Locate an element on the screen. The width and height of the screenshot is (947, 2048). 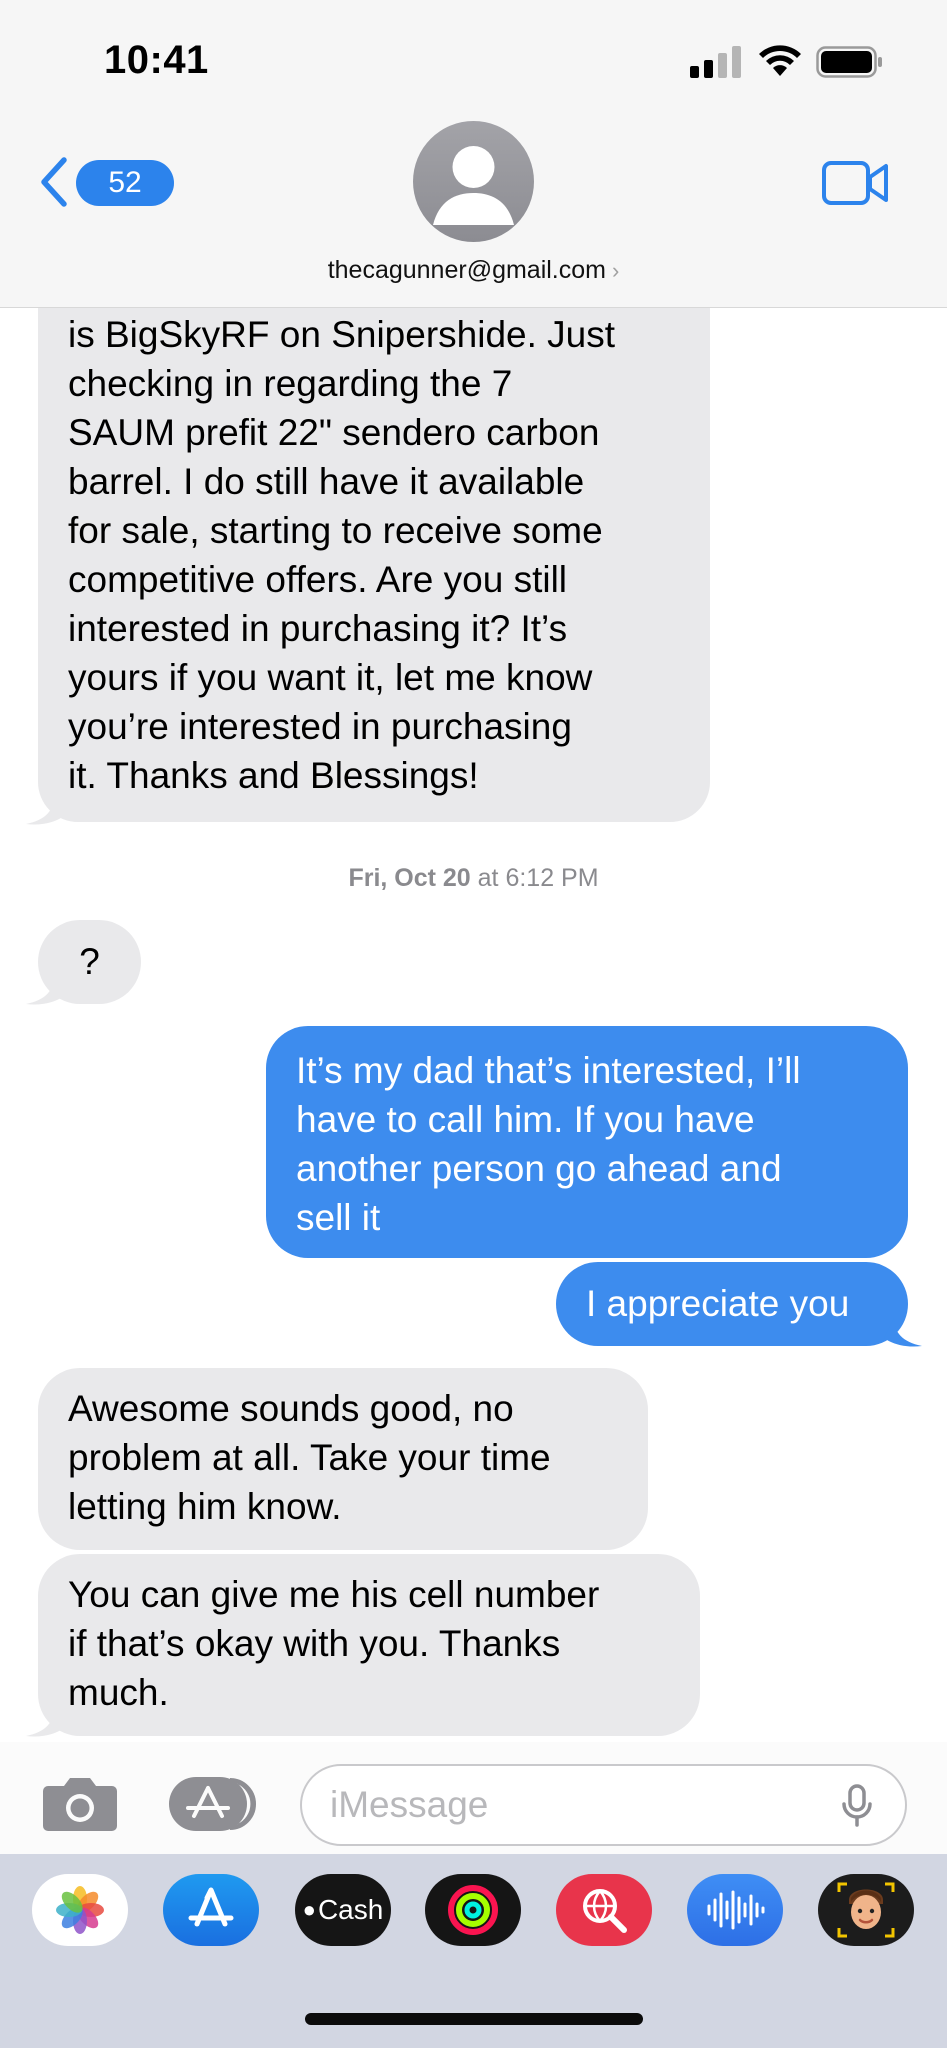
photos-flower is located at coordinates (80, 1910).